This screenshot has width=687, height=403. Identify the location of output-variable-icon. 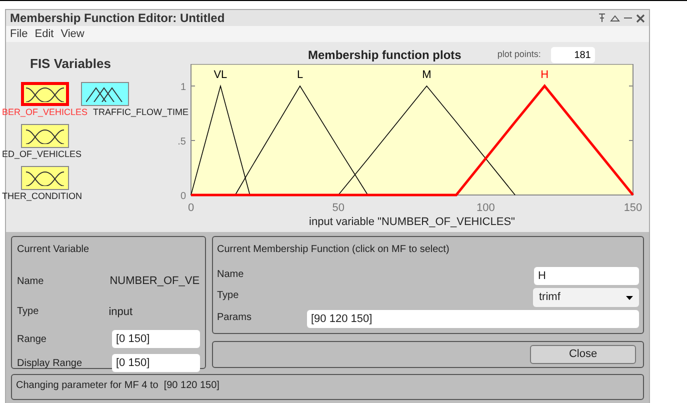
(105, 94).